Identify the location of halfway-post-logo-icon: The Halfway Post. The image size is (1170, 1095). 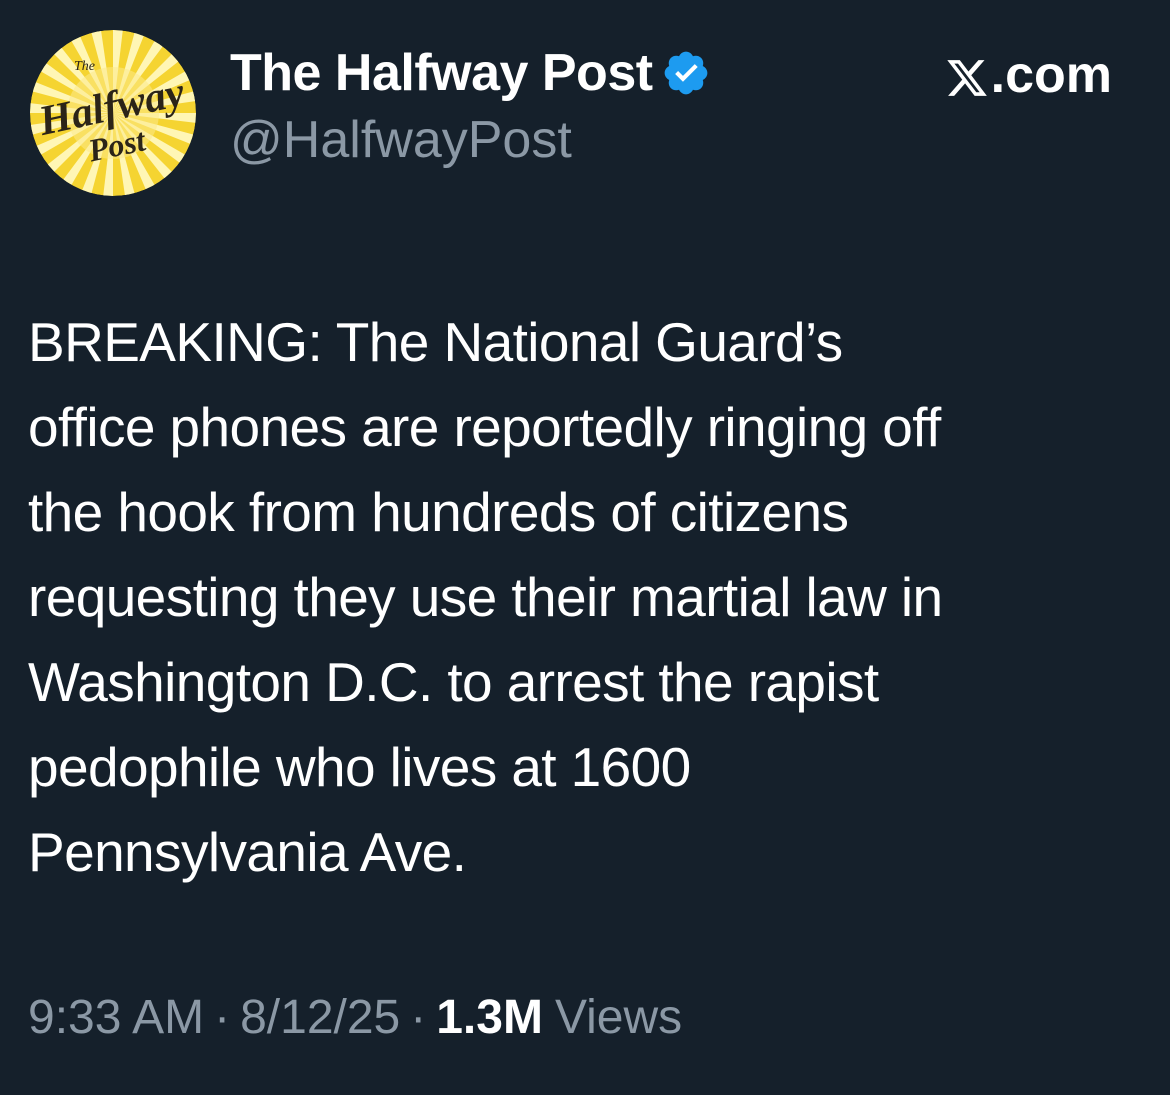
(113, 113).